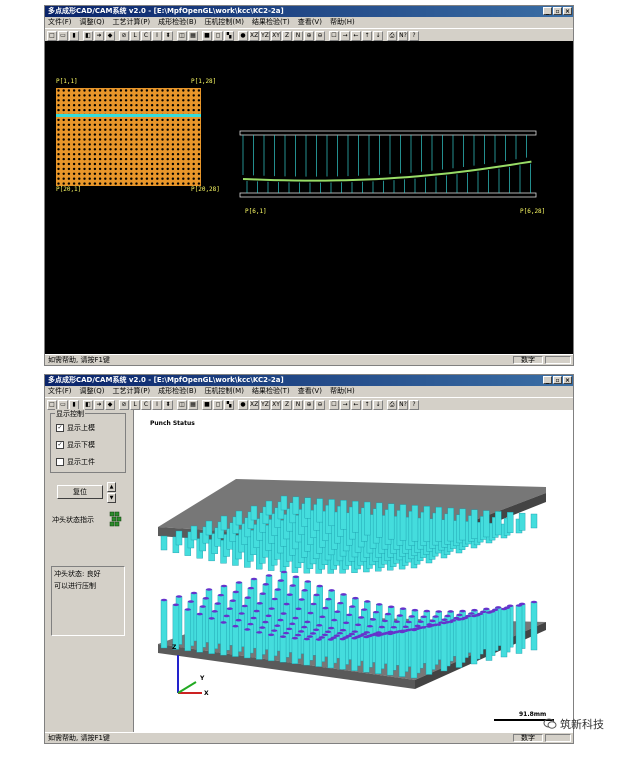  What do you see at coordinates (75, 428) in the screenshot?
I see `checkbox-show-upper-die: ✓ 显示上模` at bounding box center [75, 428].